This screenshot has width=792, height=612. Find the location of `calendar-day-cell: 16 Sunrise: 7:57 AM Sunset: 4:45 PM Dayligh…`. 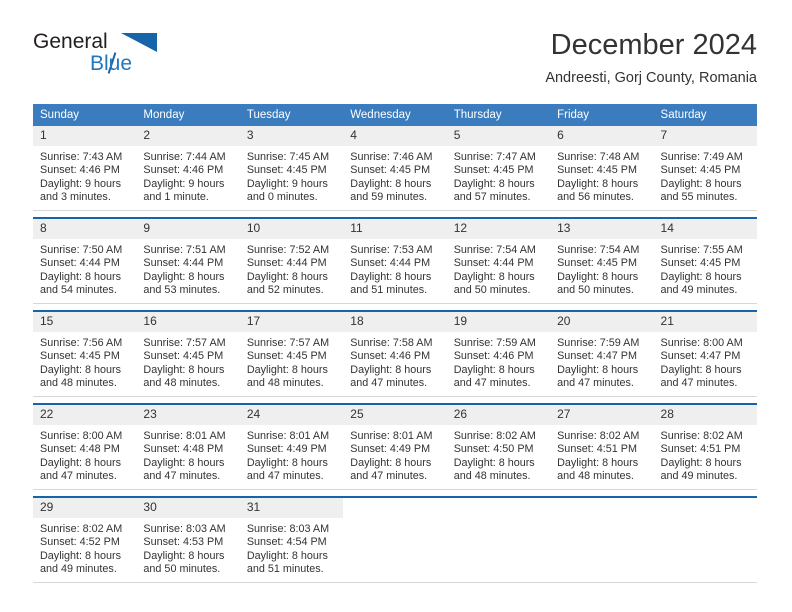

calendar-day-cell: 16 Sunrise: 7:57 AM Sunset: 4:45 PM Dayligh… is located at coordinates (188, 353).